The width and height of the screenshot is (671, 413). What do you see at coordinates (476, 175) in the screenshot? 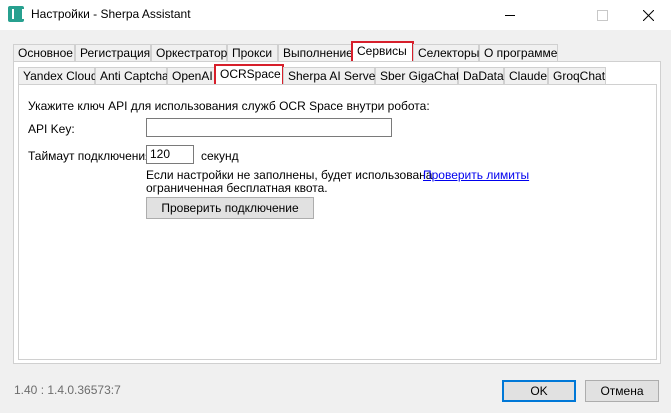
I see `check-limits-link: Проверить лимиты` at bounding box center [476, 175].